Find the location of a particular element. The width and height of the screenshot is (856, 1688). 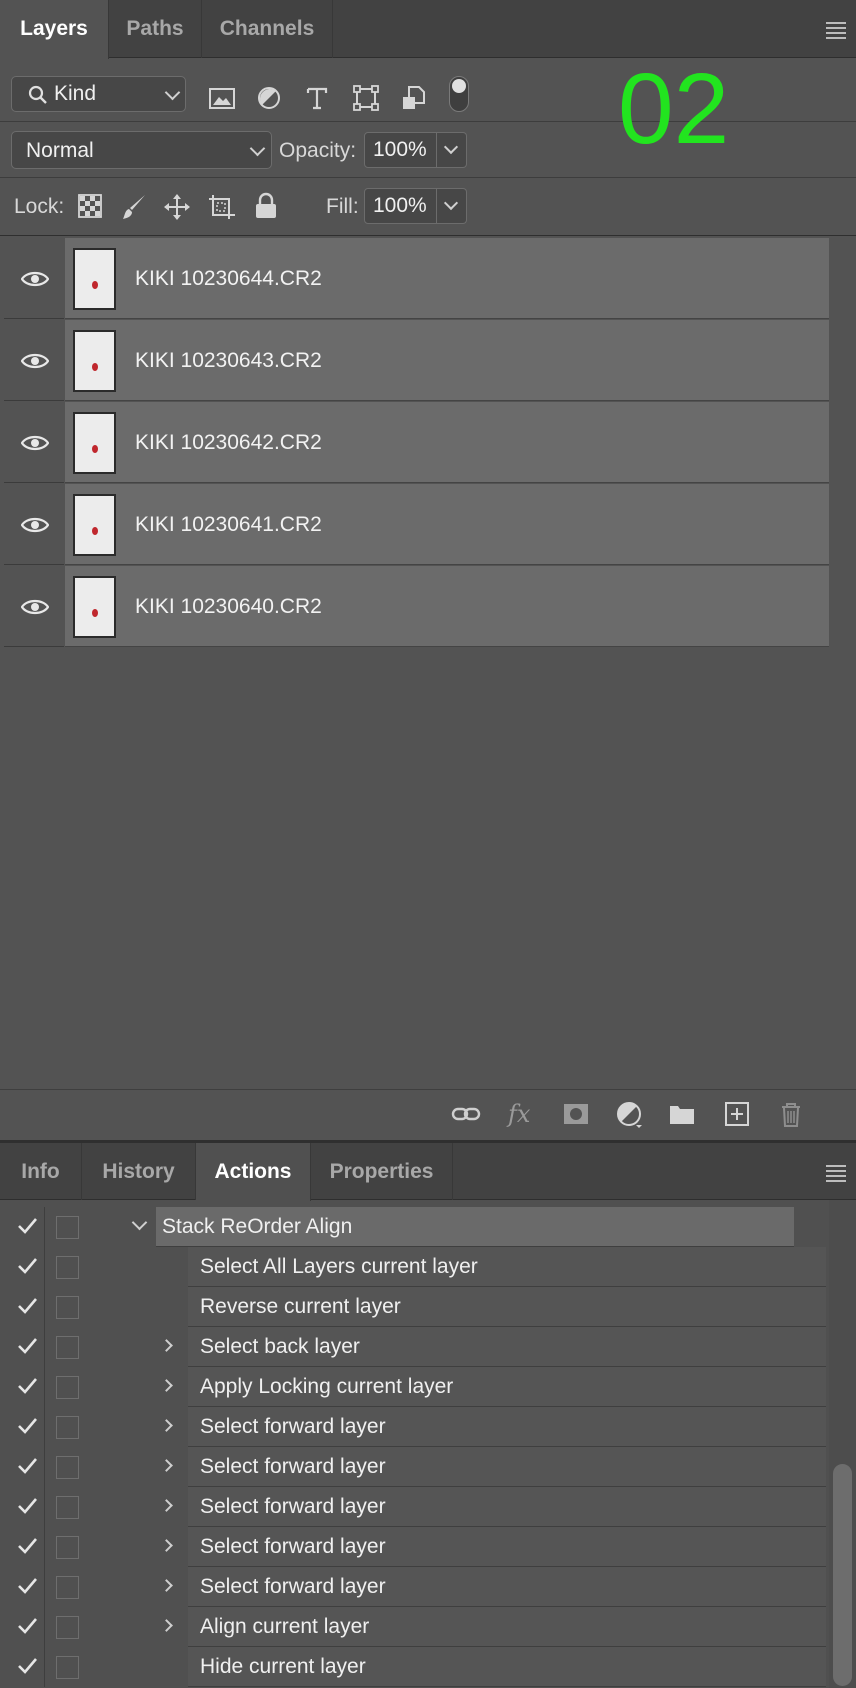

layer-main: KIKI 10230640.CR2 is located at coordinates (447, 606).